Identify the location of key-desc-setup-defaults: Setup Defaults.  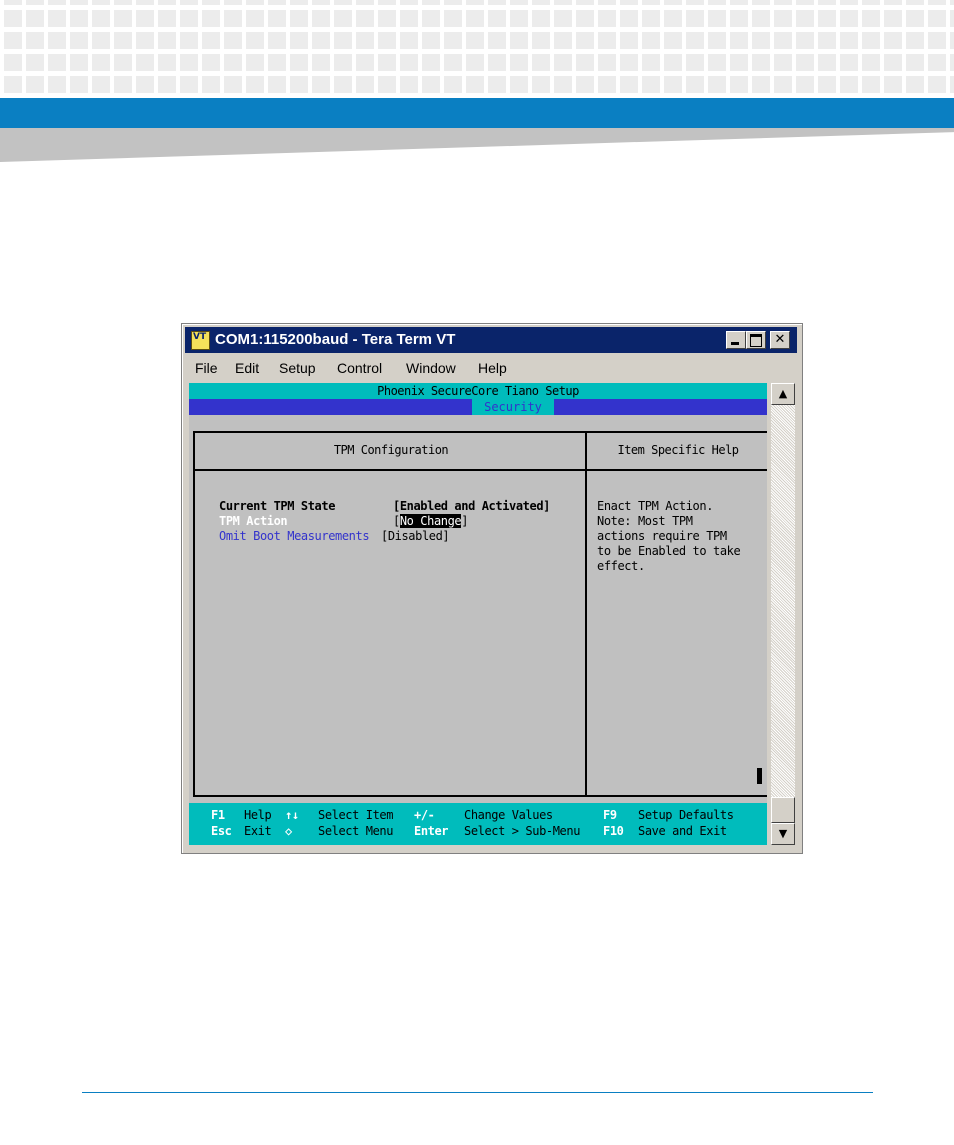
(686, 815).